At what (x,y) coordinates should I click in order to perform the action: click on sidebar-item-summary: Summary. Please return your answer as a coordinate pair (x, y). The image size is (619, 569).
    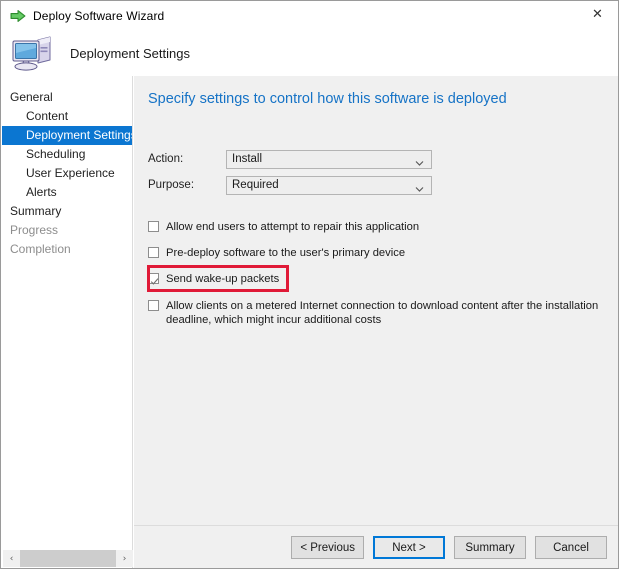
    Looking at the image, I should click on (67, 211).